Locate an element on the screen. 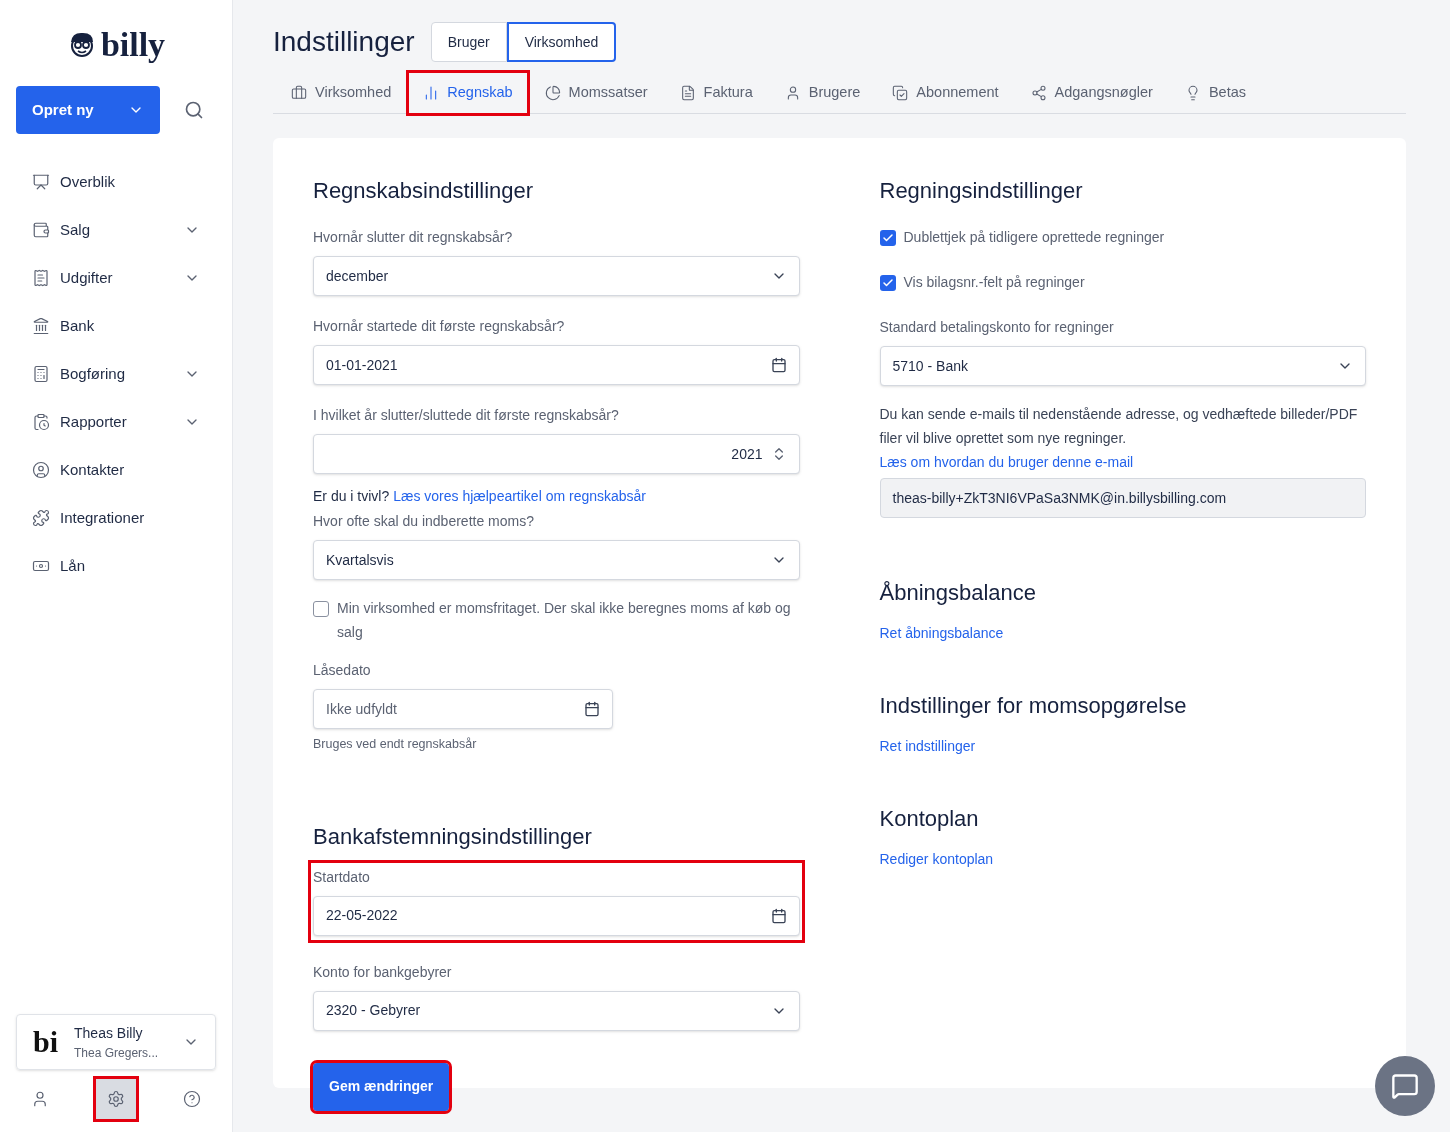 The height and width of the screenshot is (1132, 1450). sidebar-nav-item: Bank is located at coordinates (116, 326).